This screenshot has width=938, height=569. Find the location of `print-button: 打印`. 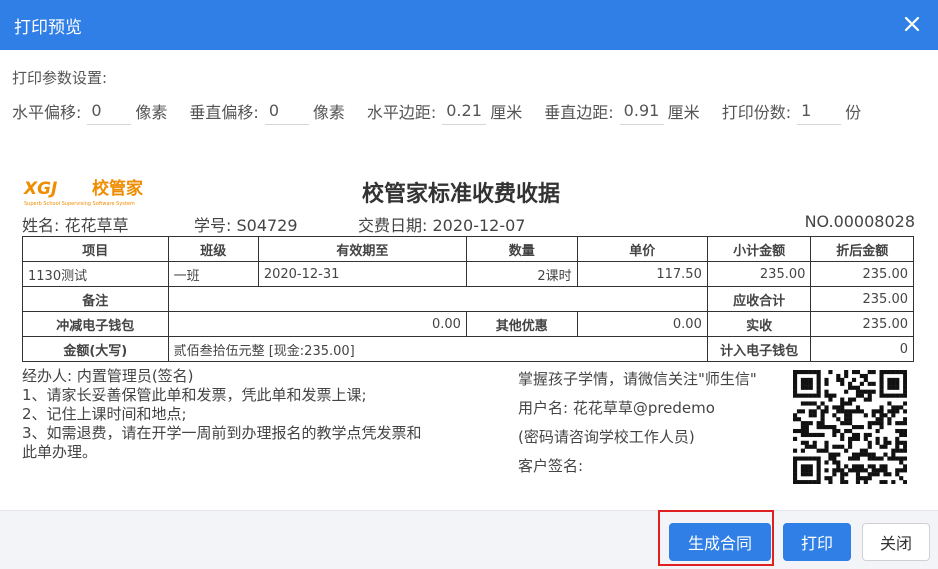

print-button: 打印 is located at coordinates (817, 542).